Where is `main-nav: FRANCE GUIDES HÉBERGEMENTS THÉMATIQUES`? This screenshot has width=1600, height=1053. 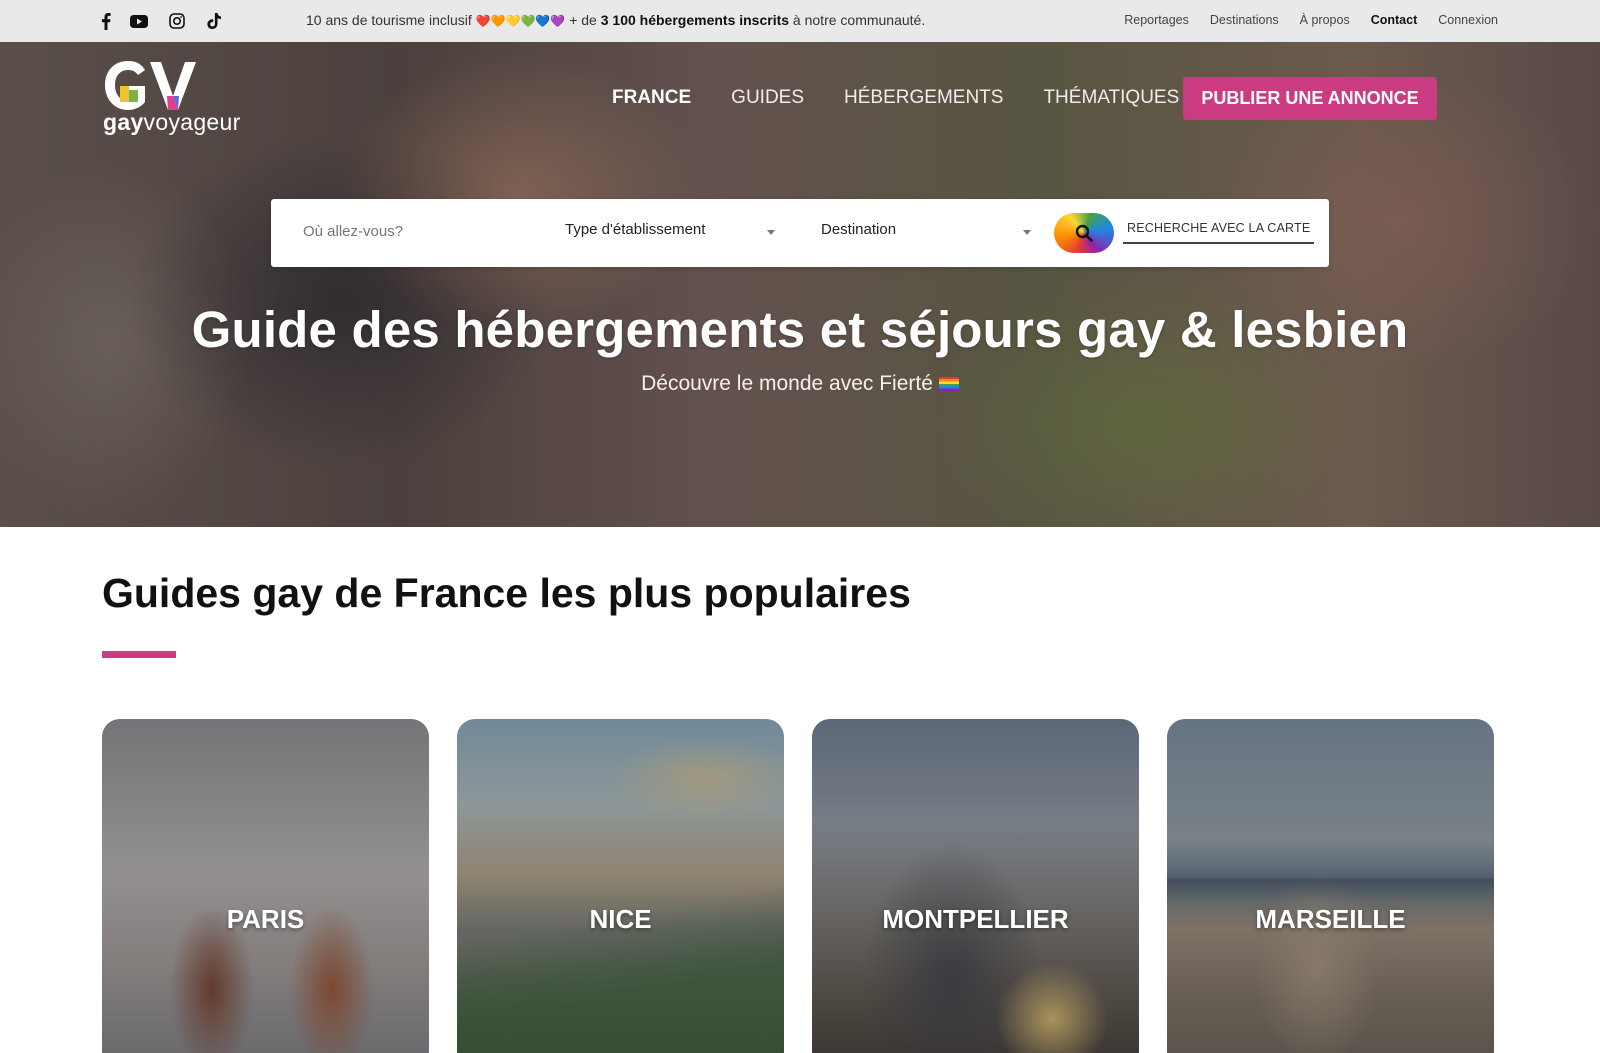
main-nav: FRANCE GUIDES HÉBERGEMENTS THÉMATIQUES is located at coordinates (895, 98).